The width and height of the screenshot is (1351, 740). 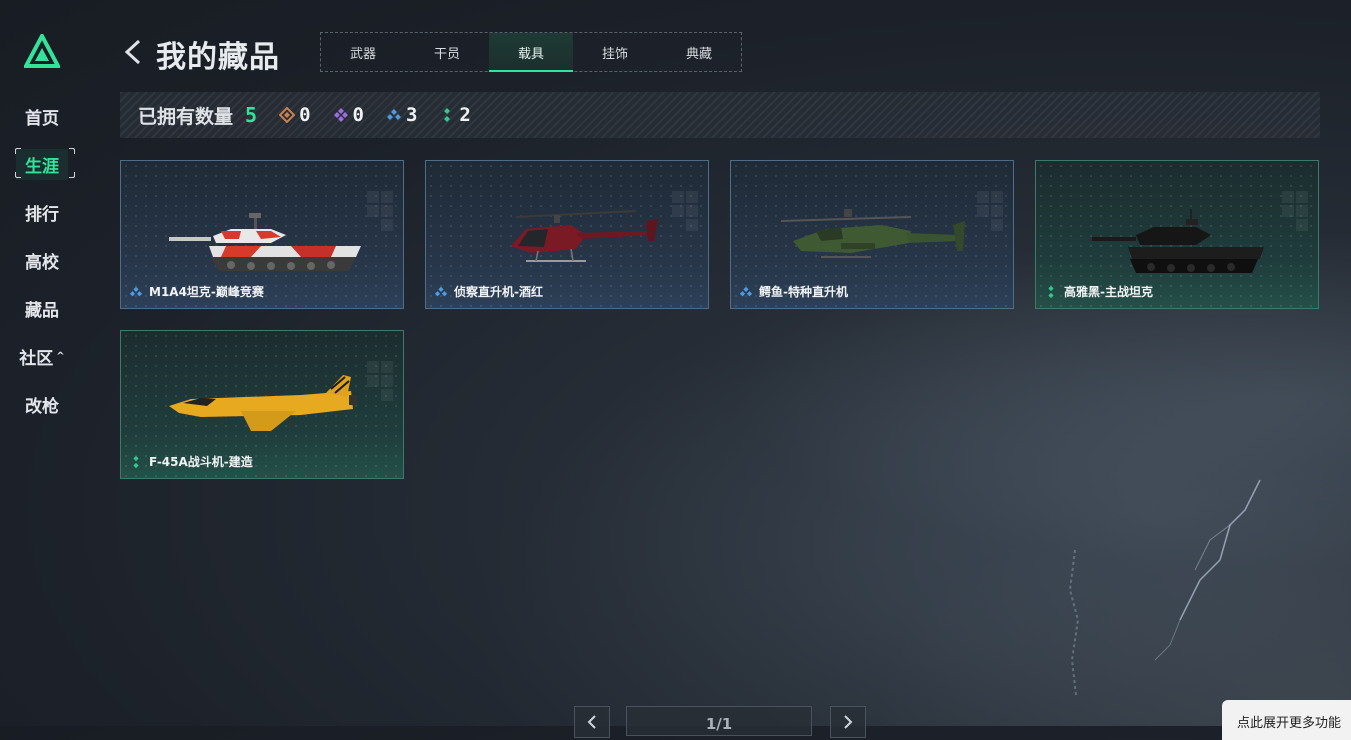 I want to click on vehicle-card: 鳄鱼-特种直升机, so click(x=872, y=234).